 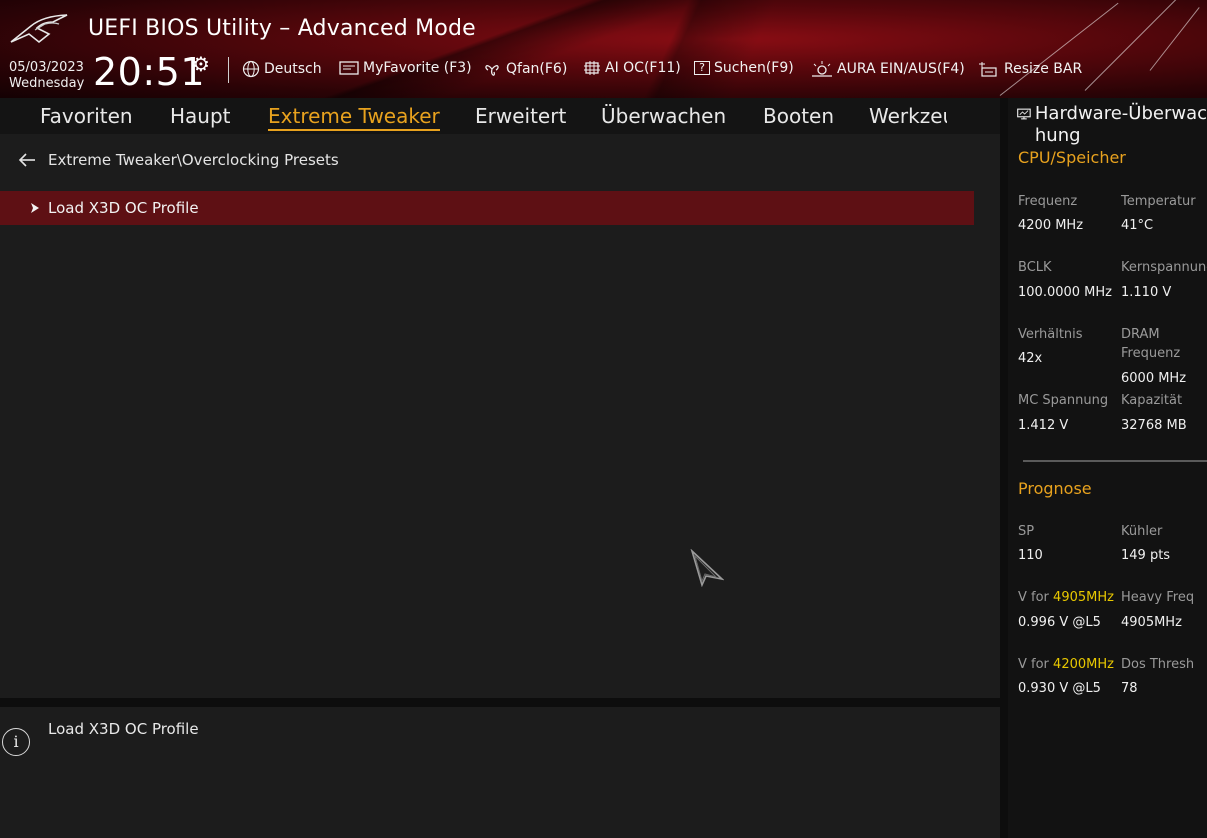 What do you see at coordinates (1158, 597) in the screenshot?
I see `heavy-freq-label: Heavy Freq` at bounding box center [1158, 597].